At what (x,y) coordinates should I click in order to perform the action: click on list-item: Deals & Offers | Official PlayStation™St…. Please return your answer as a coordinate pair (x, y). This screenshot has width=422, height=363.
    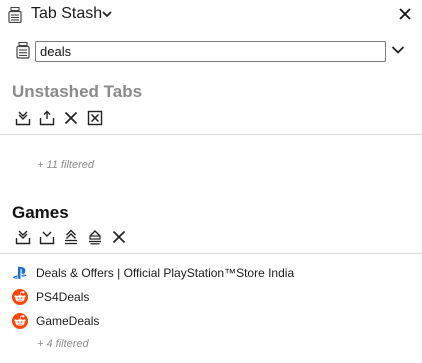
    Looking at the image, I should click on (212, 273).